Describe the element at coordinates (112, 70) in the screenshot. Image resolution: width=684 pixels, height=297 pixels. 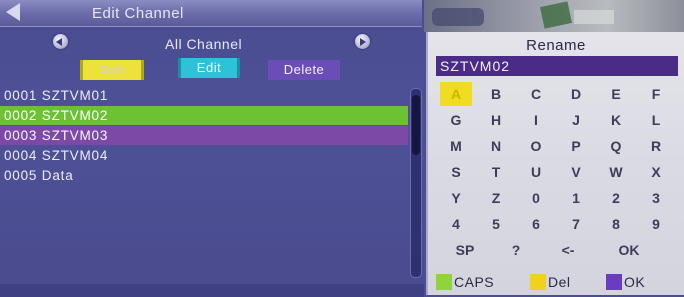
I see `sort-button: Sort` at that location.